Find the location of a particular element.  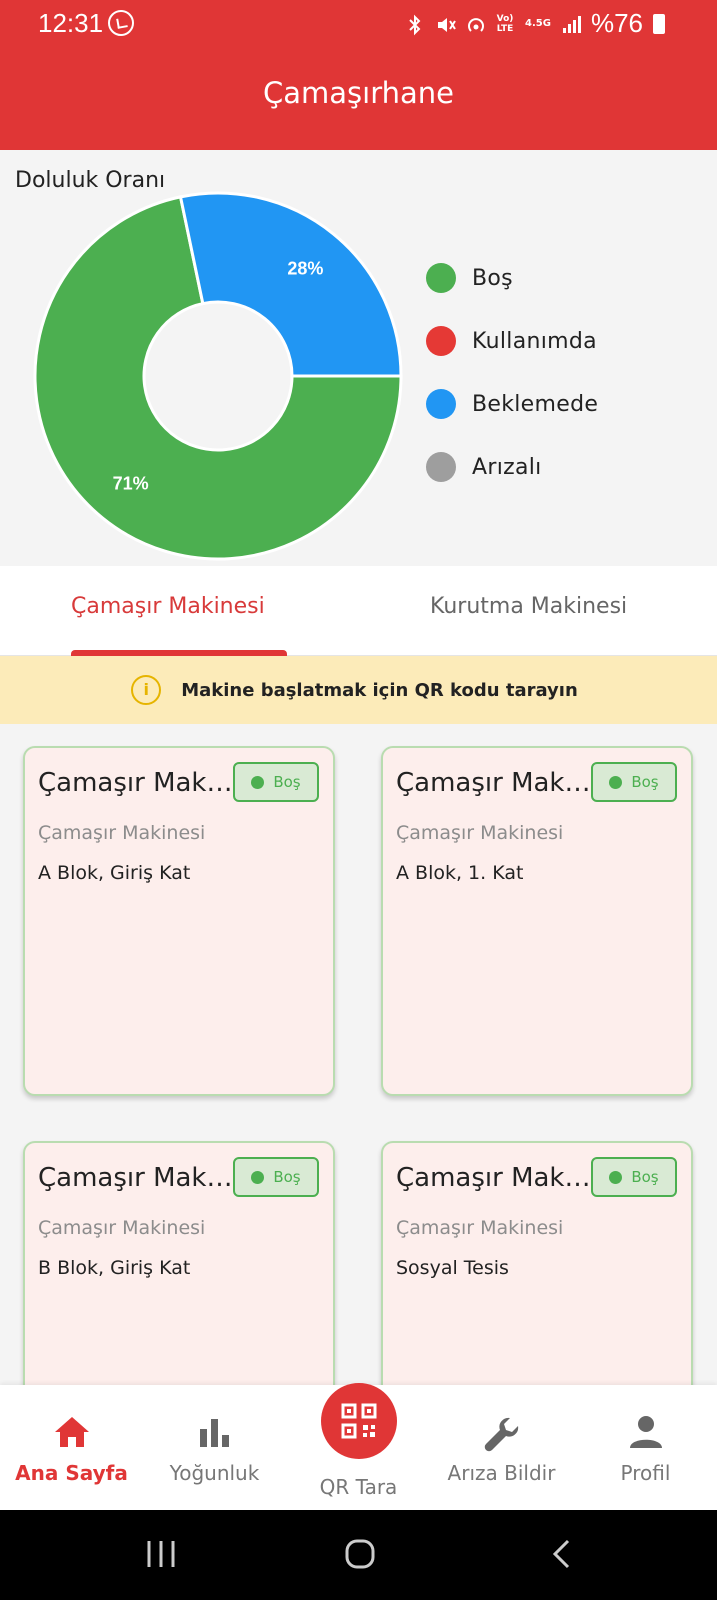

legend-label: Kullanımda is located at coordinates (534, 341).